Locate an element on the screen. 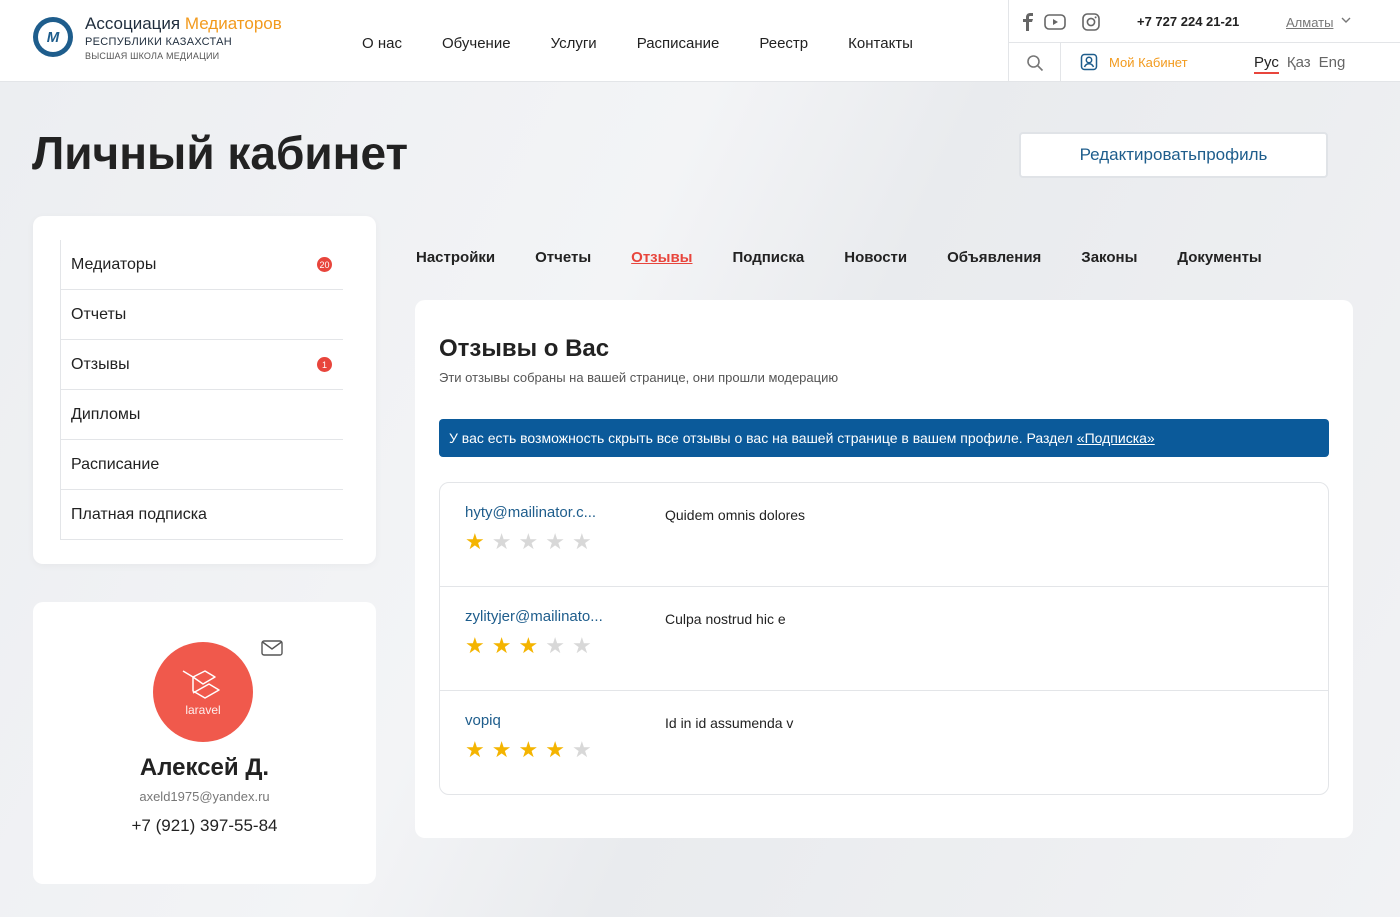  review-author: vopiq is located at coordinates (483, 720).